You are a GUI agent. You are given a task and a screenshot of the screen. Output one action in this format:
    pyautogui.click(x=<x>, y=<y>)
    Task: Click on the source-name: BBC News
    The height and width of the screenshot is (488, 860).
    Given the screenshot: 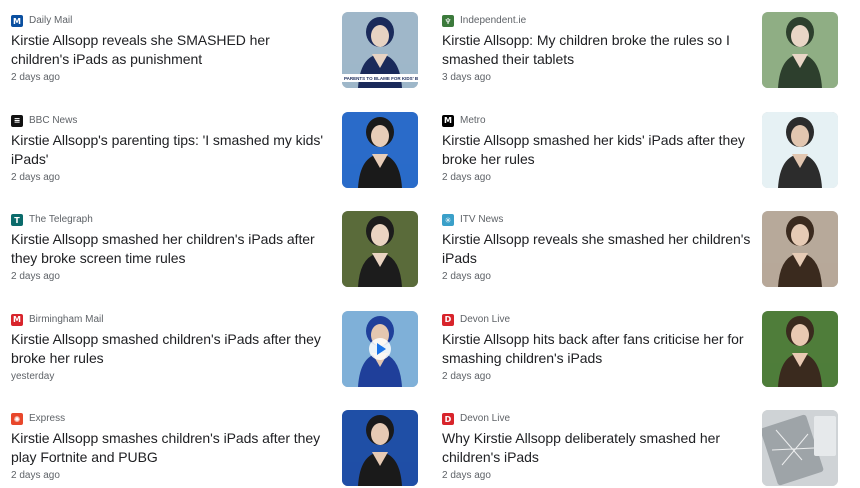 What is the action you would take?
    pyautogui.click(x=53, y=120)
    